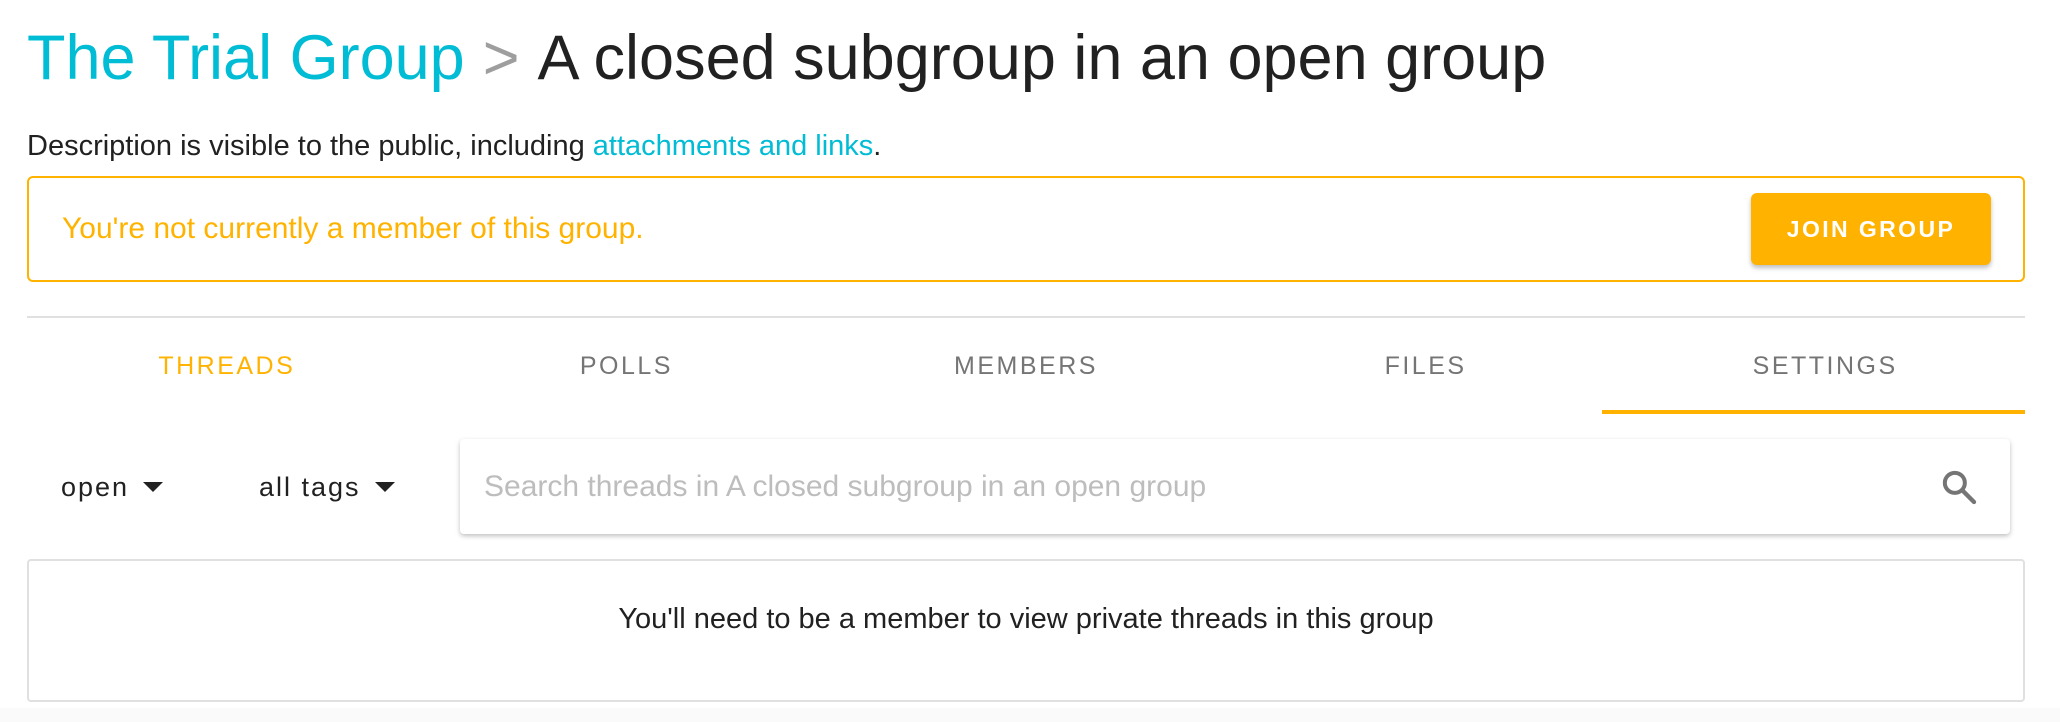  I want to click on search-icon, so click(1959, 487).